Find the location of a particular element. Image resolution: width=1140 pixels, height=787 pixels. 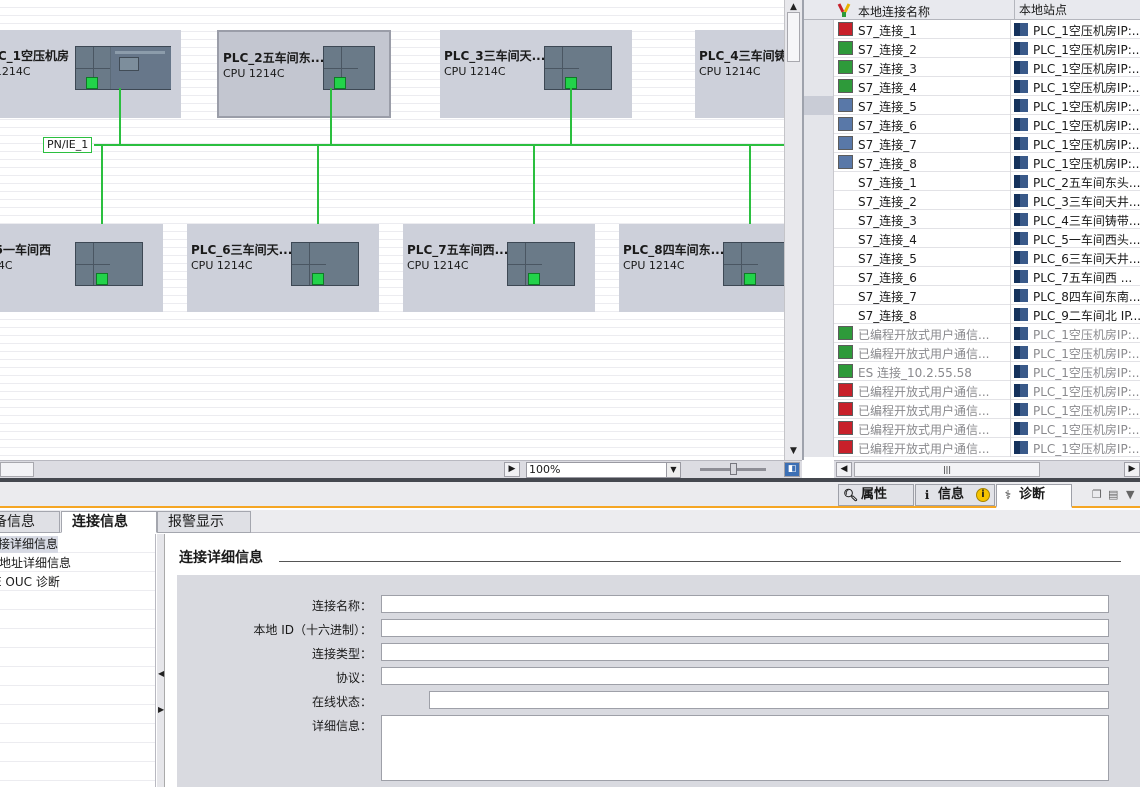

station-icon is located at coordinates (1021, 143).